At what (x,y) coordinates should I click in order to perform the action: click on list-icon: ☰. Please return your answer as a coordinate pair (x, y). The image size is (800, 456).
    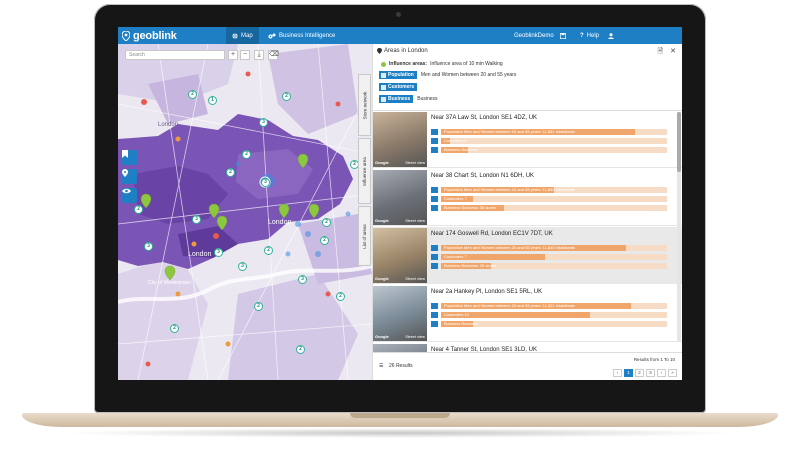
    Looking at the image, I should click on (381, 366).